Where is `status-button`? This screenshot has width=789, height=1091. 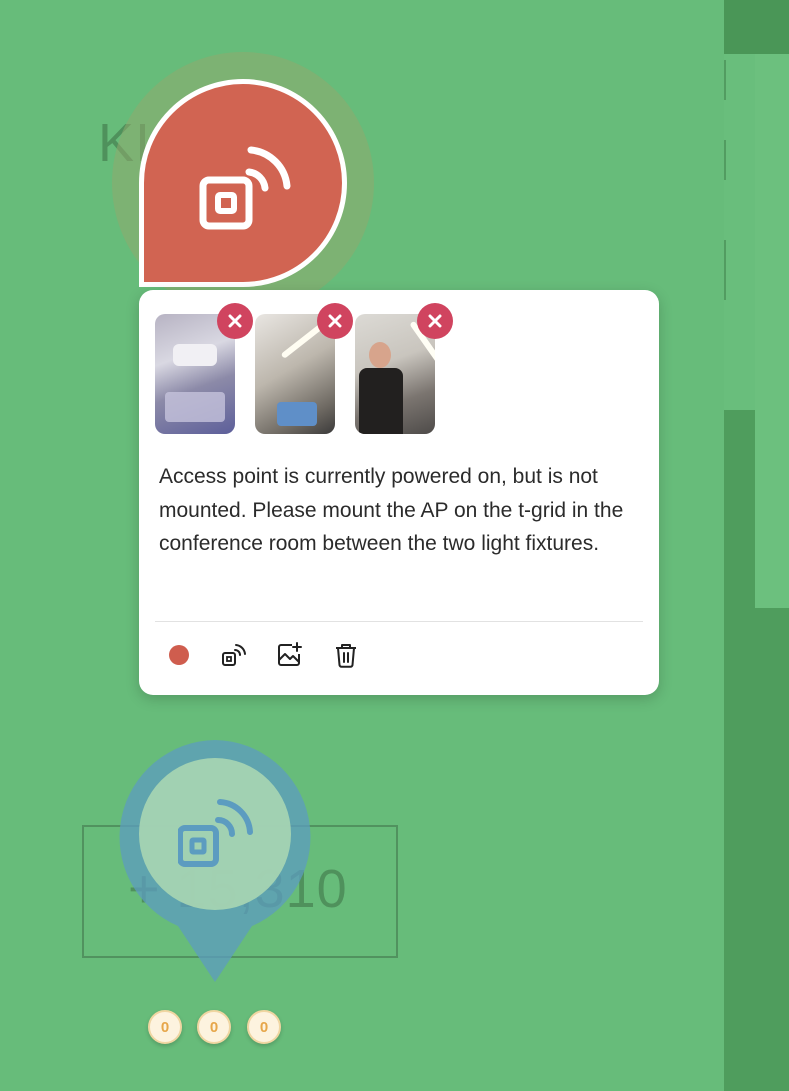 status-button is located at coordinates (179, 655).